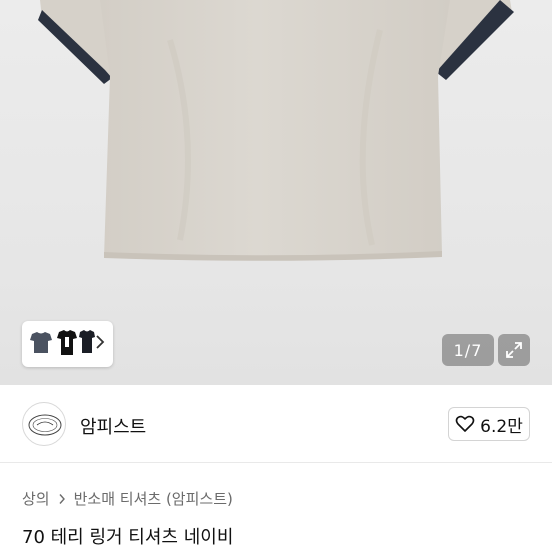 This screenshot has height=552, width=552. Describe the element at coordinates (36, 498) in the screenshot. I see `breadcrumb-category: 상의` at that location.